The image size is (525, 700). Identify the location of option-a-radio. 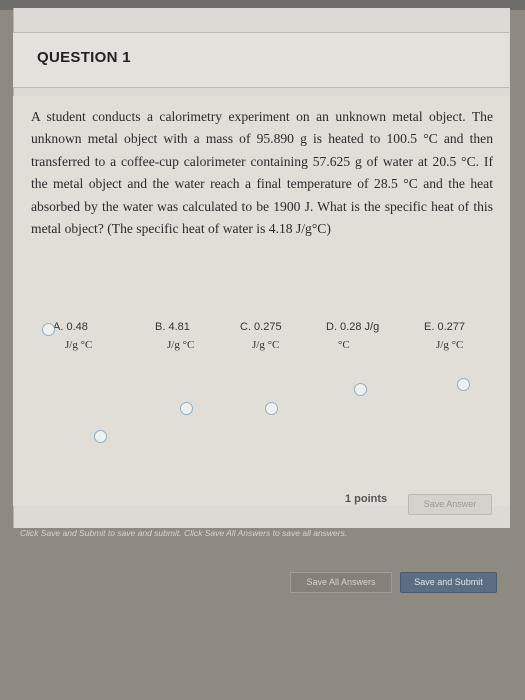
(48, 329).